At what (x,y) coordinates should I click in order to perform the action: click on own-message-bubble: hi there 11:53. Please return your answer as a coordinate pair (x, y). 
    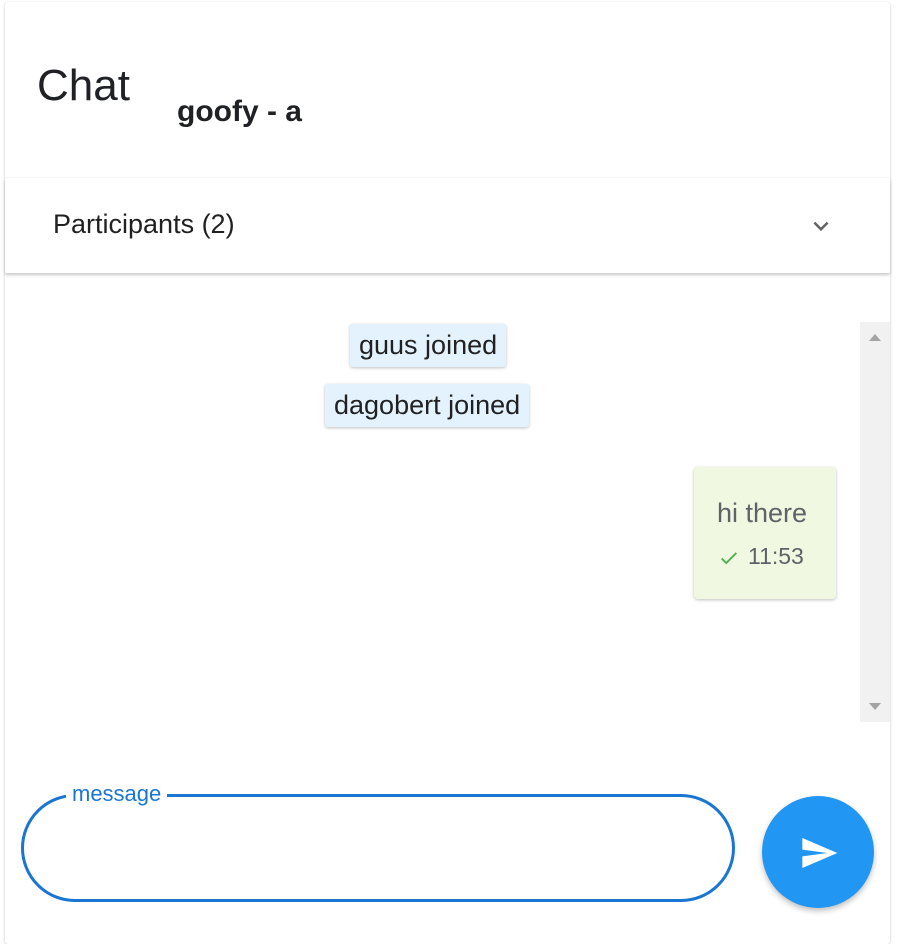
    Looking at the image, I should click on (765, 533).